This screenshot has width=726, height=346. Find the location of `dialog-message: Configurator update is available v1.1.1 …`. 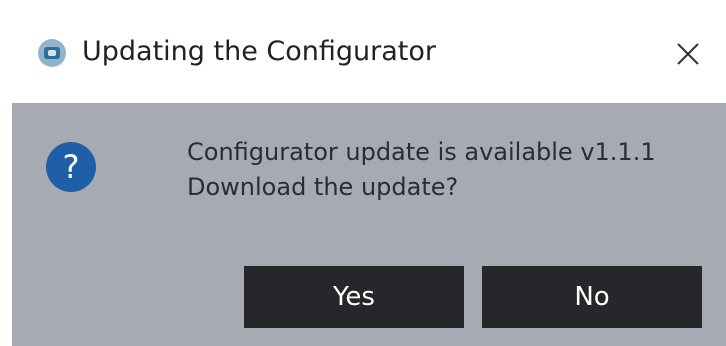

dialog-message: Configurator update is available v1.1.1 … is located at coordinates (421, 170).